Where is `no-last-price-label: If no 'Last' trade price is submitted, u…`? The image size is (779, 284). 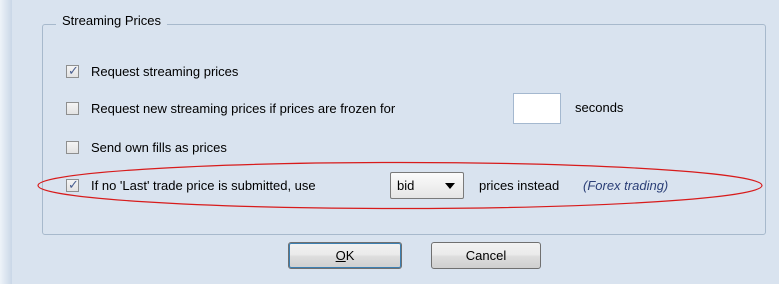 no-last-price-label: If no 'Last' trade price is submitted, u… is located at coordinates (203, 185).